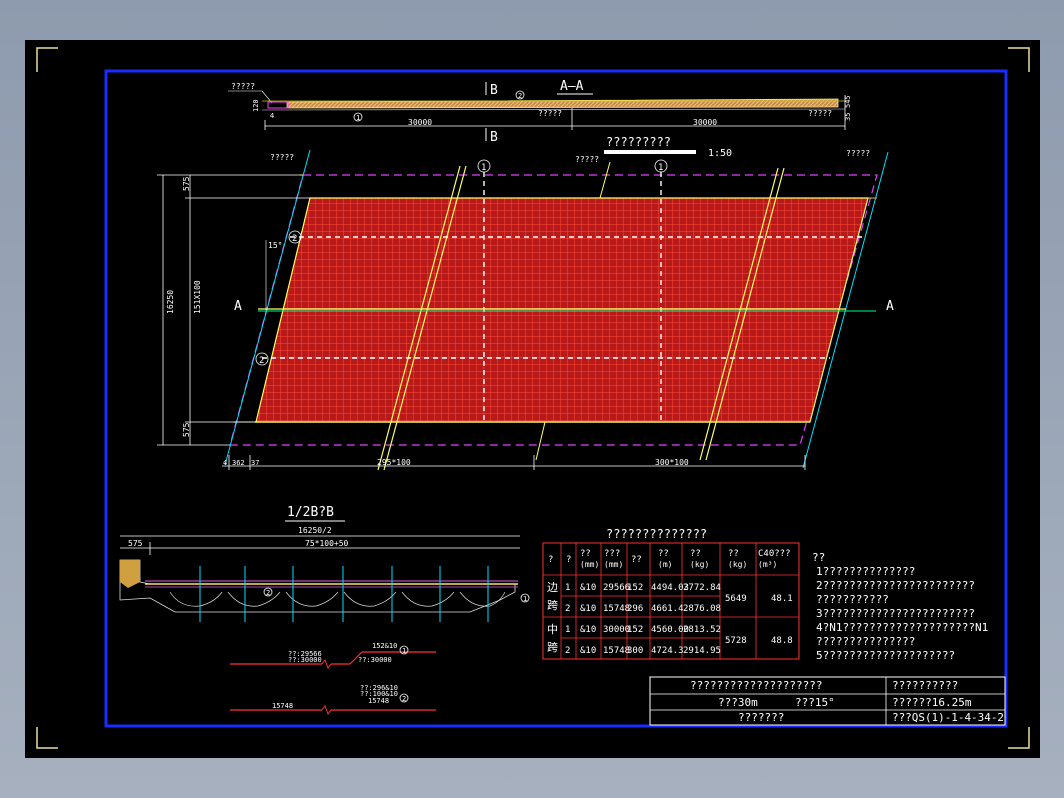 Image resolution: width=1064 pixels, height=798 pixels. What do you see at coordinates (865, 571) in the screenshot?
I see `note-line-0: 1??????????????` at bounding box center [865, 571].